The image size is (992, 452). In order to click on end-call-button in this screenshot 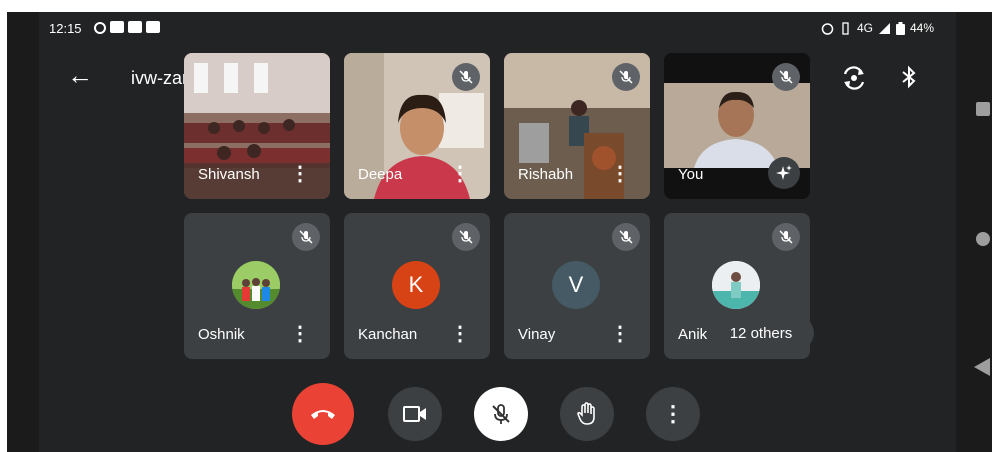, I will do `click(323, 414)`.